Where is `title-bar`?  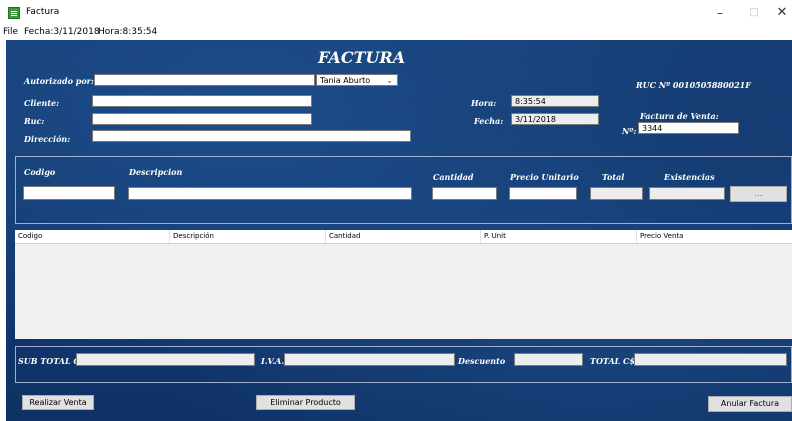
title-bar is located at coordinates (396, 13).